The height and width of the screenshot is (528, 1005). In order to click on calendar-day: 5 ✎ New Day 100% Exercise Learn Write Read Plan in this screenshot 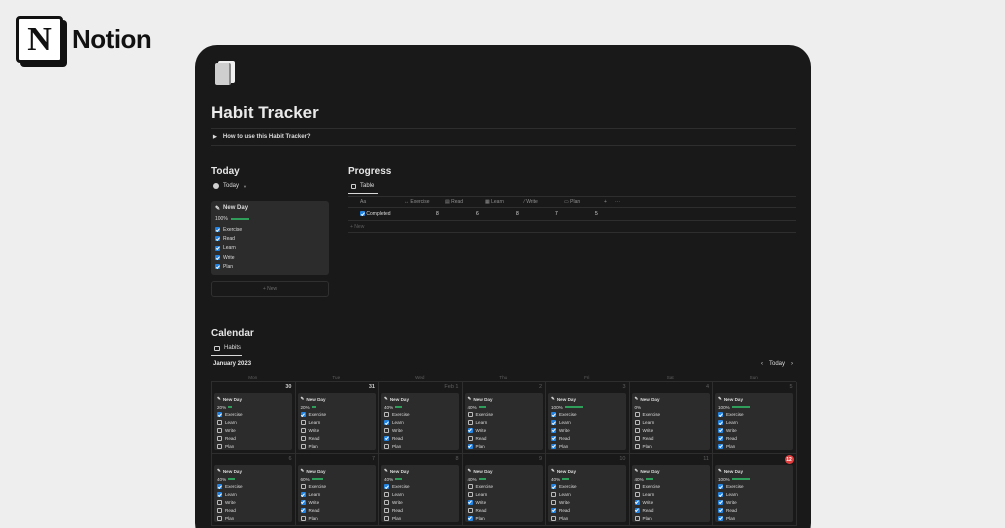, I will do `click(755, 418)`.